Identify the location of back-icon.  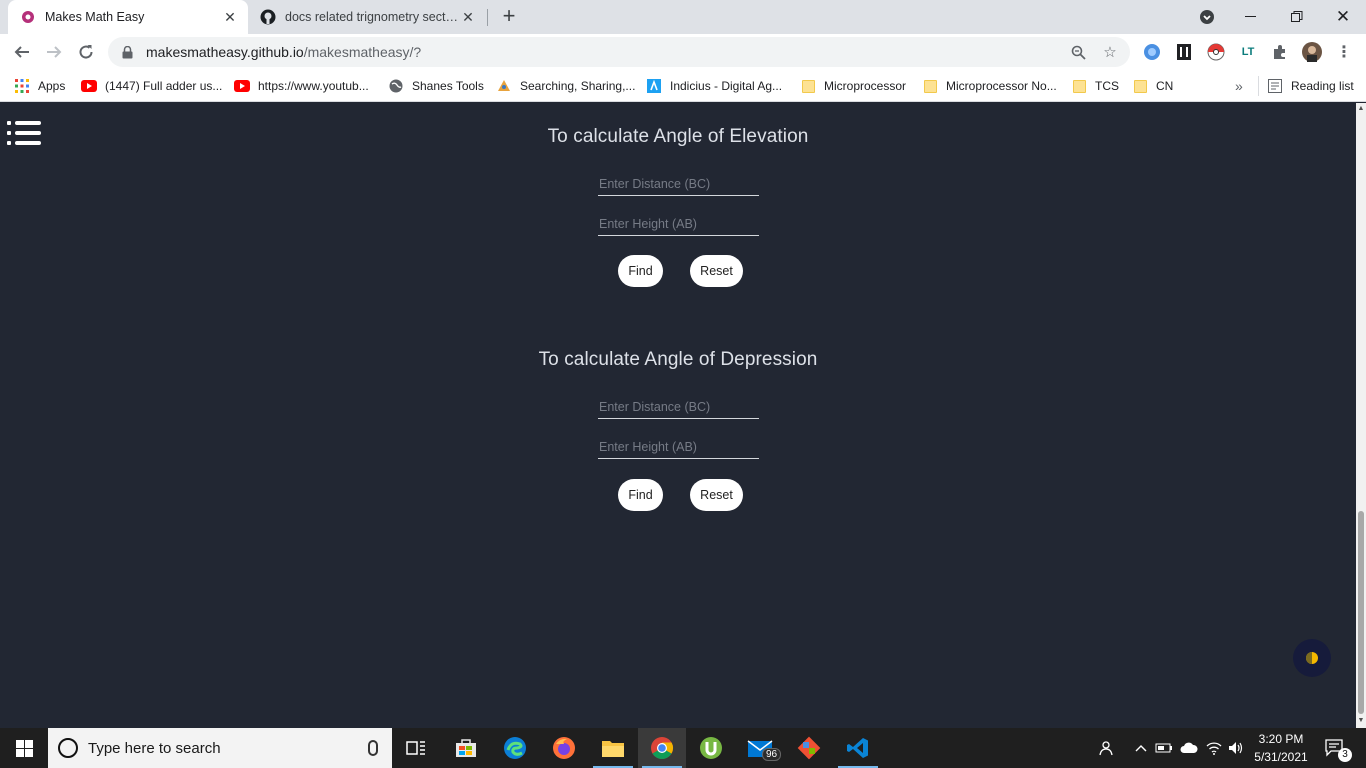
(22, 52).